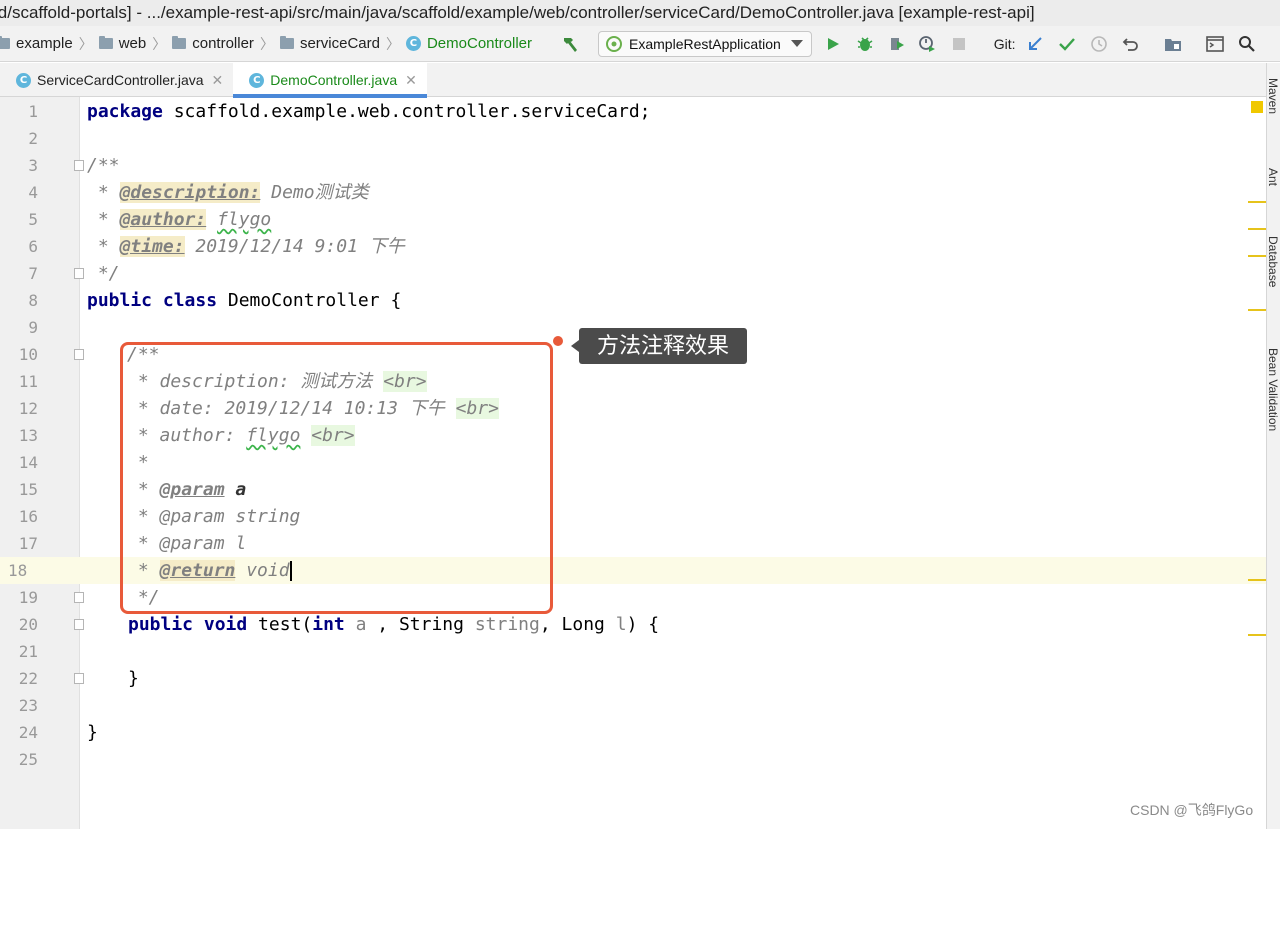 The width and height of the screenshot is (1280, 937). I want to click on annotation-label: 方法注释效果, so click(659, 346).